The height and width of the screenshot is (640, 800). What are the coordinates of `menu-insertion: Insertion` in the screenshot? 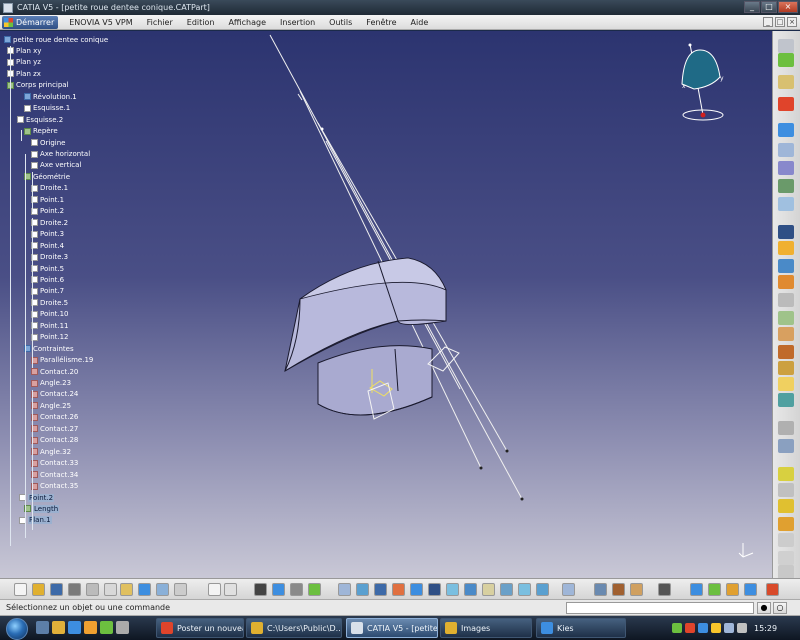 It's located at (297, 22).